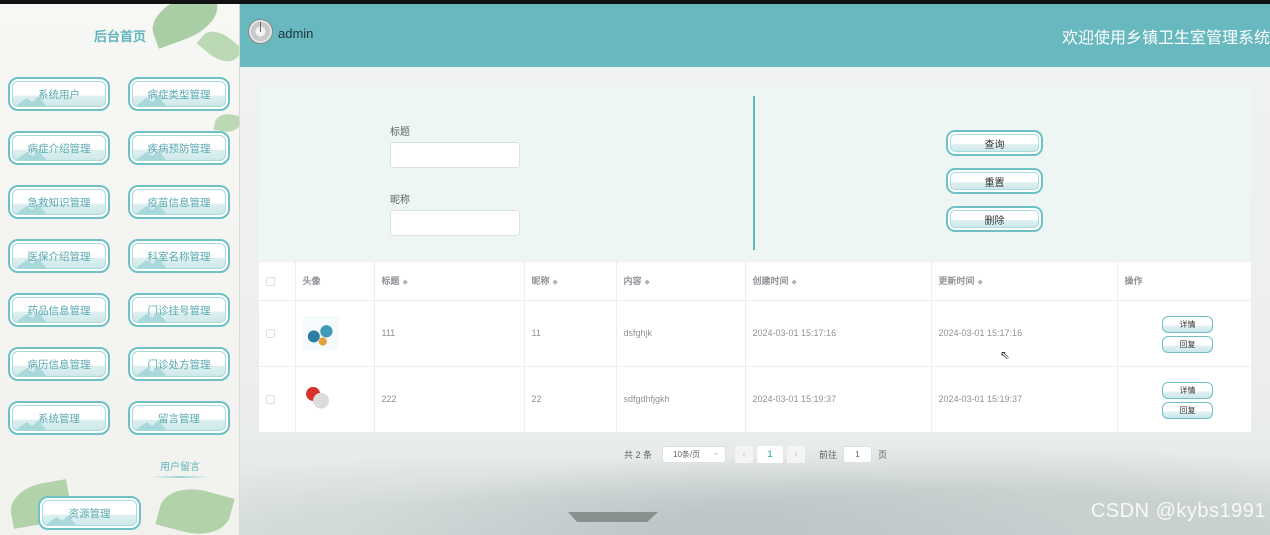 The height and width of the screenshot is (535, 1270). I want to click on sidebar-item-system-manage: 系统管理, so click(59, 418).